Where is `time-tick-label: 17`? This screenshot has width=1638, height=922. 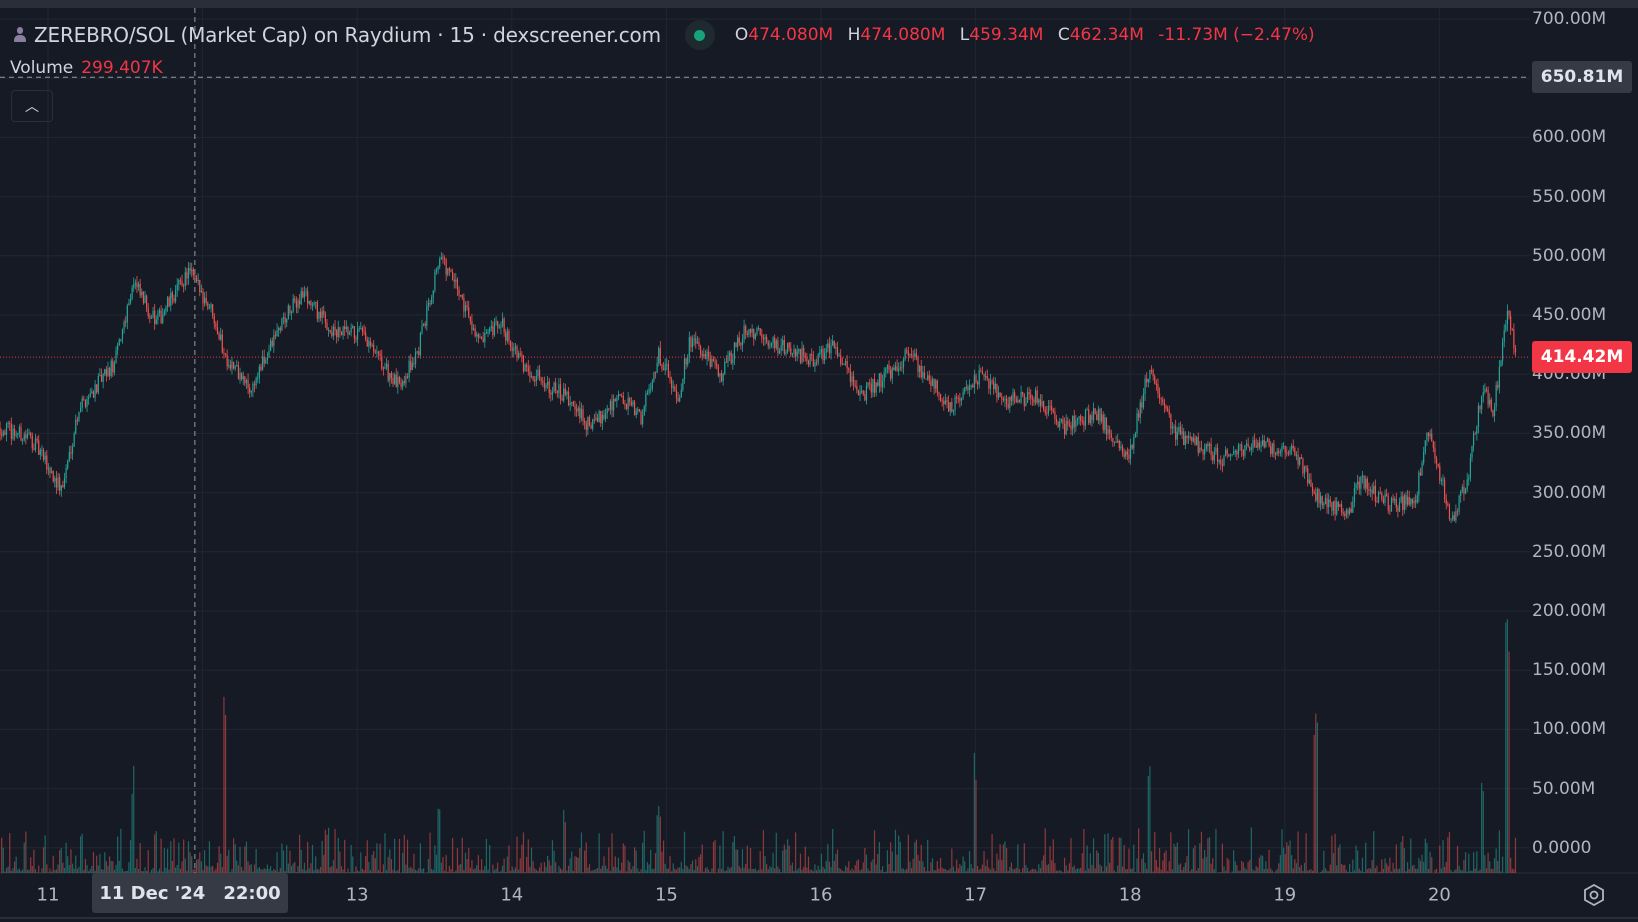 time-tick-label: 17 is located at coordinates (976, 895).